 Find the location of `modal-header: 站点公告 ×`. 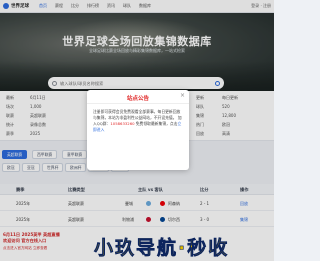

modal-header: 站点公告 × is located at coordinates (138, 97).